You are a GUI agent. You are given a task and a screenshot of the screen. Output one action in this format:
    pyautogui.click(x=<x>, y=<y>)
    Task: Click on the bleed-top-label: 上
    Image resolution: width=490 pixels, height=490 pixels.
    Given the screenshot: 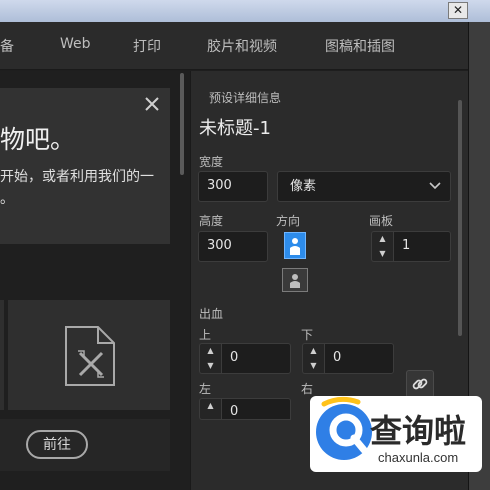 What is the action you would take?
    pyautogui.click(x=205, y=335)
    